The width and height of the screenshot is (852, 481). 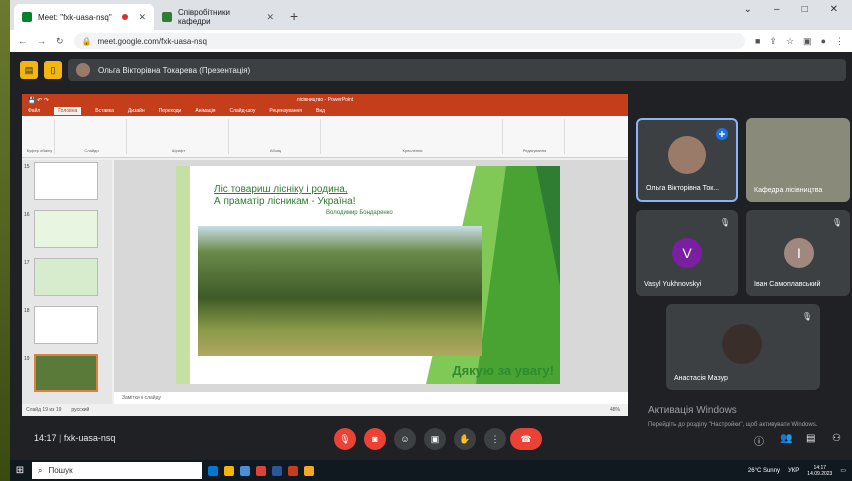 I want to click on pin-icon: ▯, so click(x=53, y=70).